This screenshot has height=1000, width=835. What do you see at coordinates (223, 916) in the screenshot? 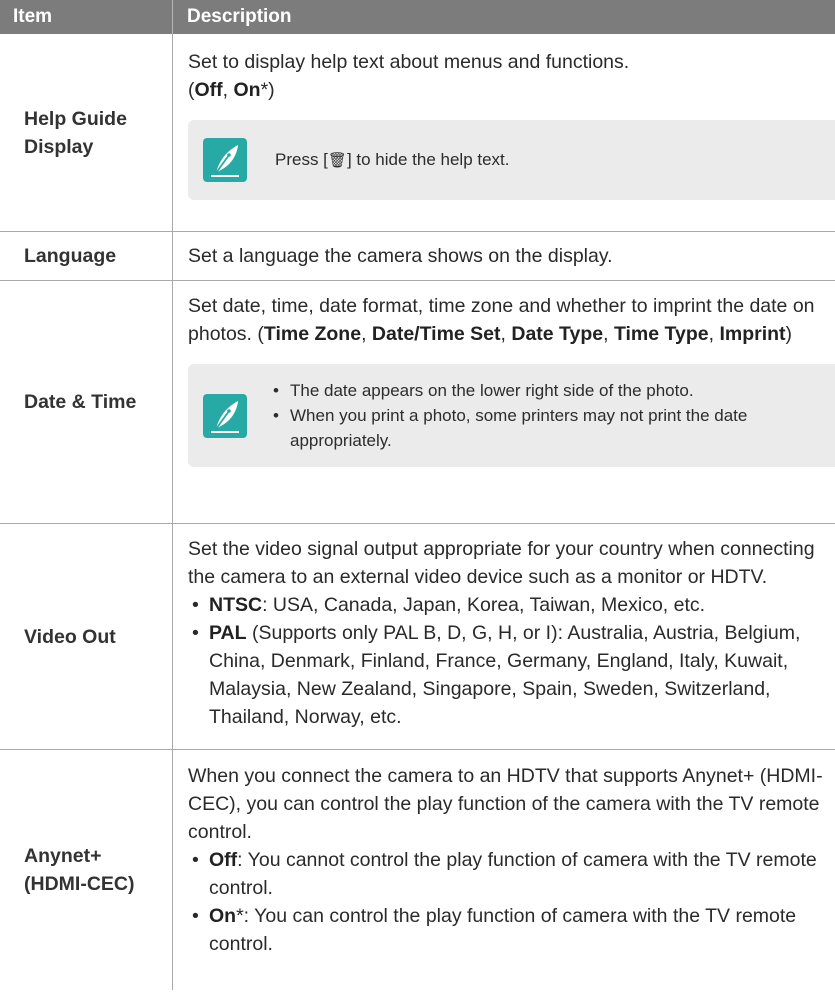
I see `bullet-term: On` at bounding box center [223, 916].